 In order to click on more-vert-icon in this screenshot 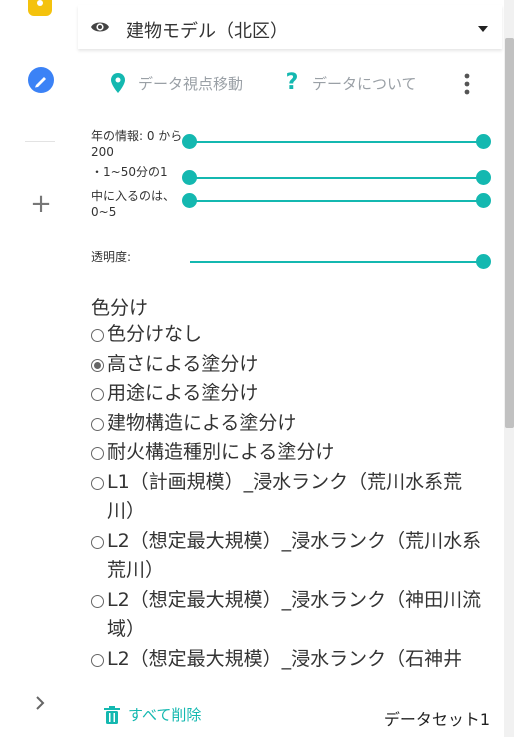, I will do `click(467, 84)`.